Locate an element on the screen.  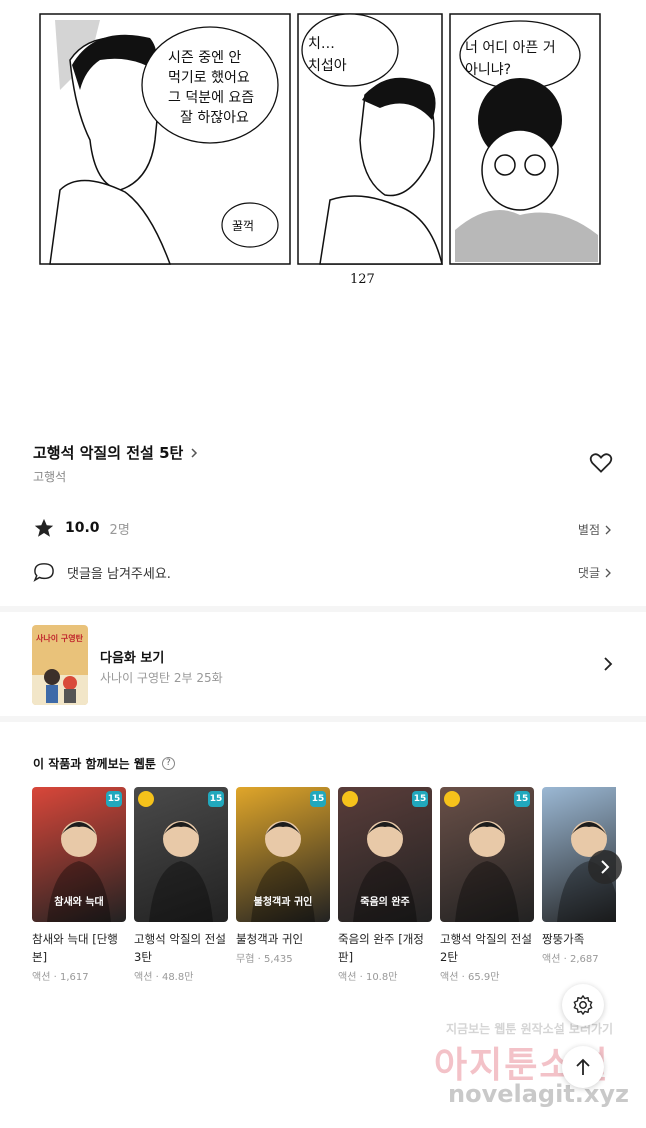
gear-icon is located at coordinates (583, 1005).